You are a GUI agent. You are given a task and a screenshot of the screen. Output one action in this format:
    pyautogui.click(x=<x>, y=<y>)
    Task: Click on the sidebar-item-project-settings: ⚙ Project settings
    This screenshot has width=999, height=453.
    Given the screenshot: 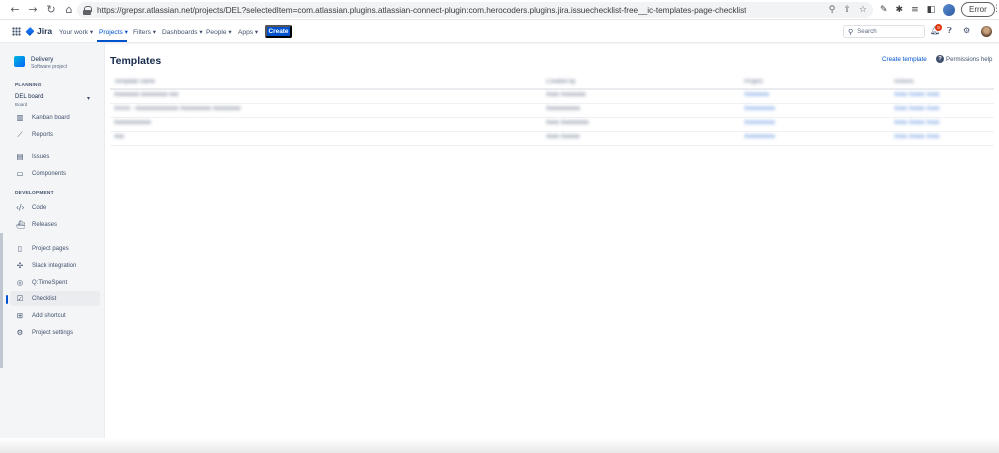 What is the action you would take?
    pyautogui.click(x=55, y=332)
    